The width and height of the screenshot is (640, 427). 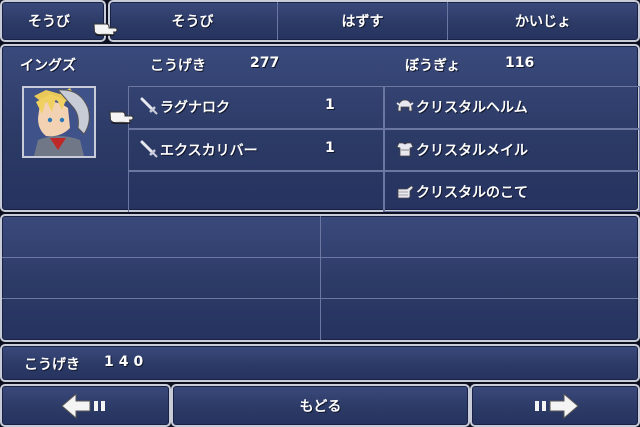 What do you see at coordinates (320, 406) in the screenshot?
I see `back-button: もどる` at bounding box center [320, 406].